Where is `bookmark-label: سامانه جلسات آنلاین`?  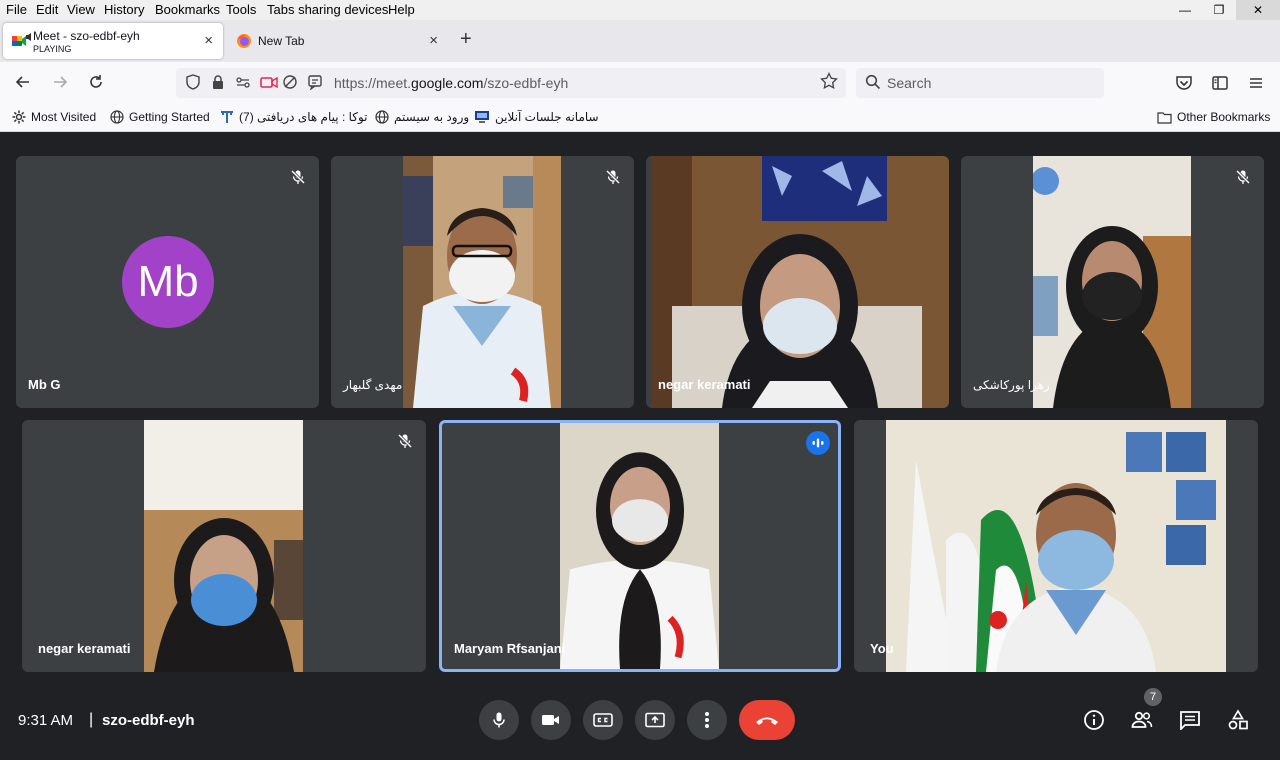 bookmark-label: سامانه جلسات آنلاین is located at coordinates (547, 117).